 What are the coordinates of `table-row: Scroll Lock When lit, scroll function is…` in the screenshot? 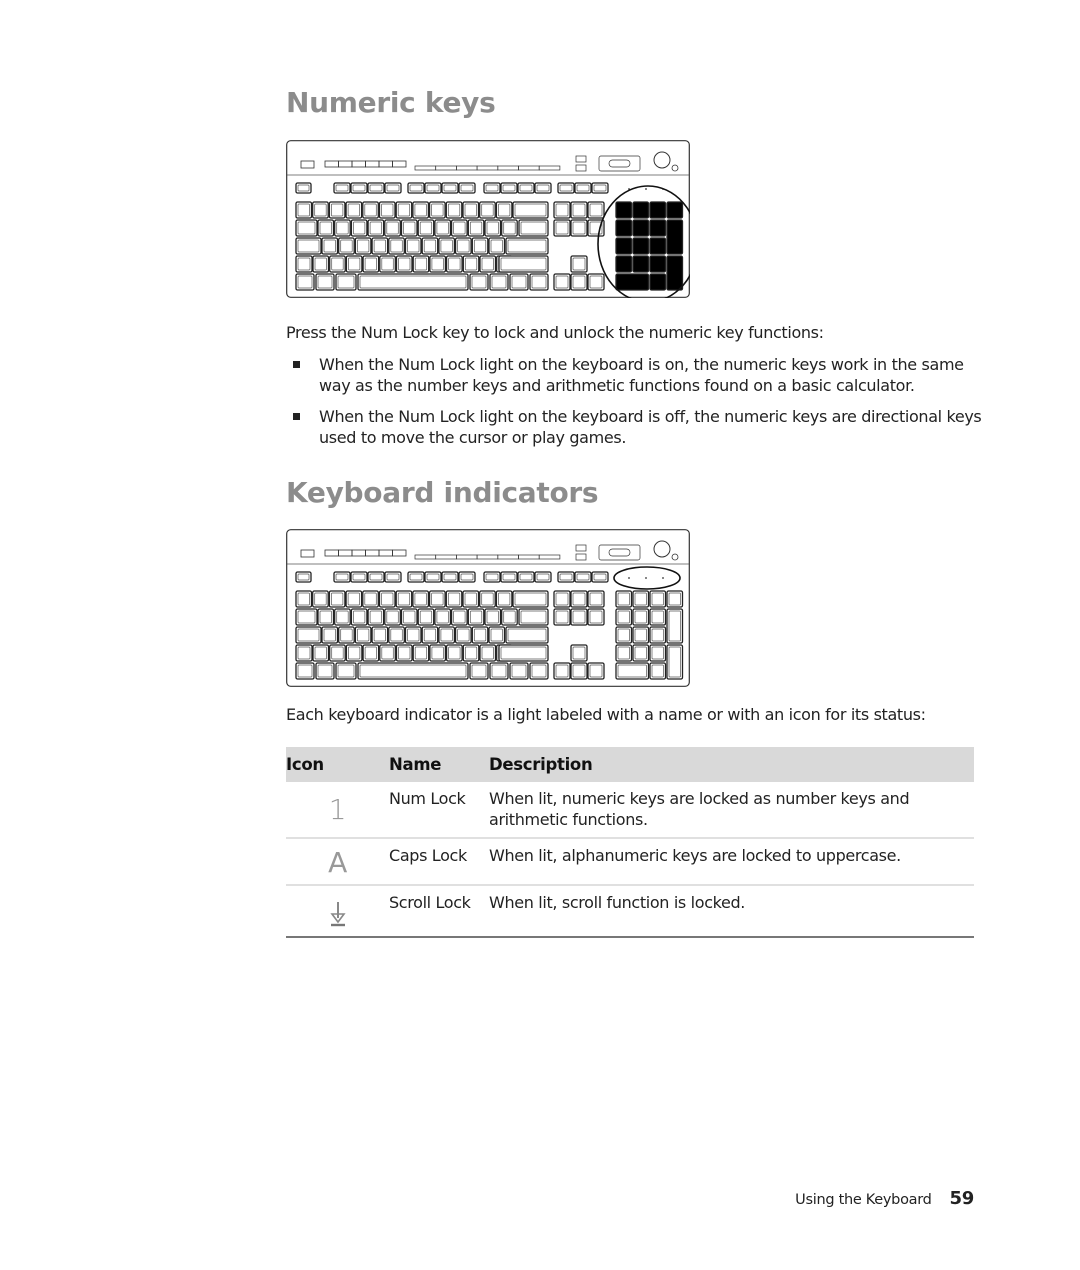 It's located at (630, 911).